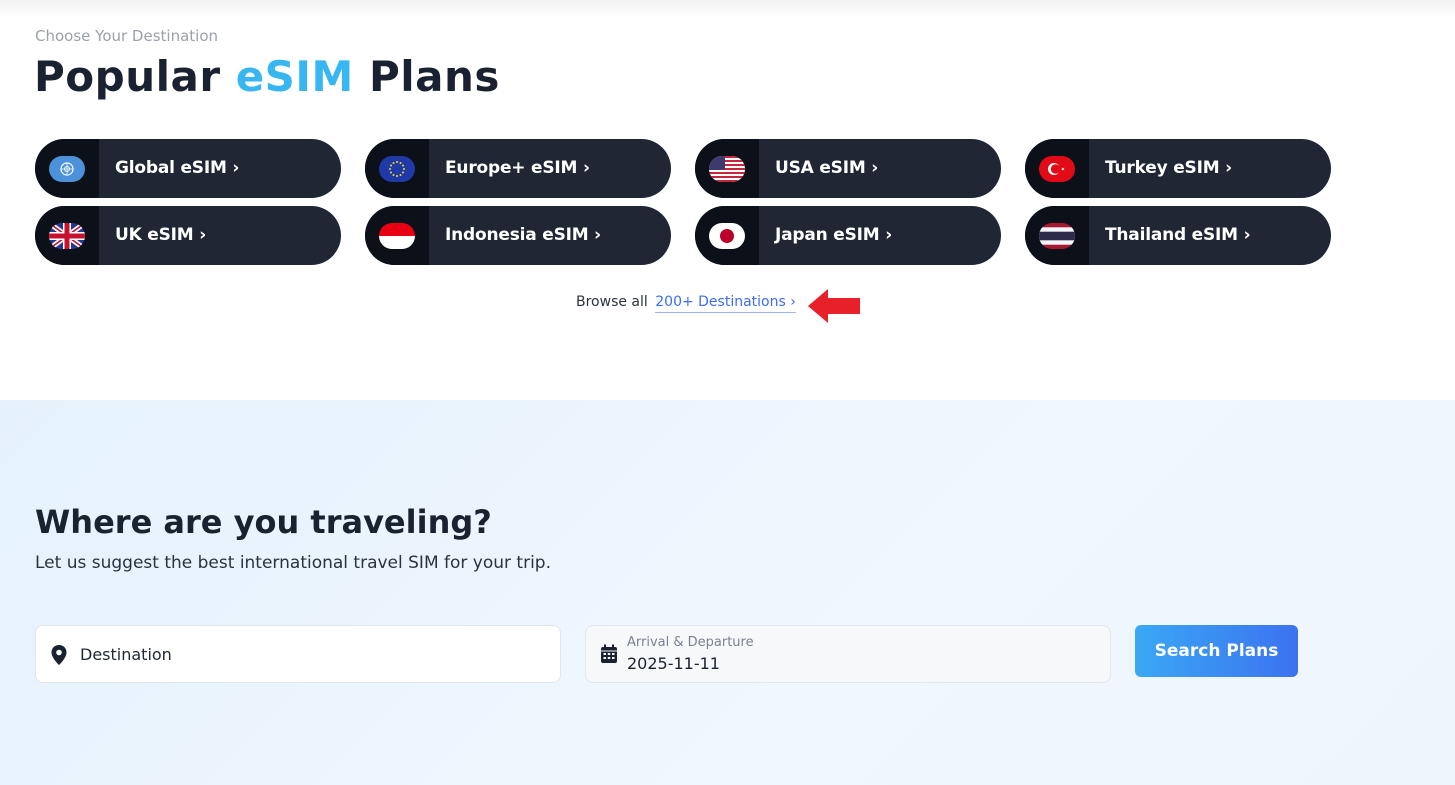  Describe the element at coordinates (612, 302) in the screenshot. I see `browse-prefix: Browse all` at that location.